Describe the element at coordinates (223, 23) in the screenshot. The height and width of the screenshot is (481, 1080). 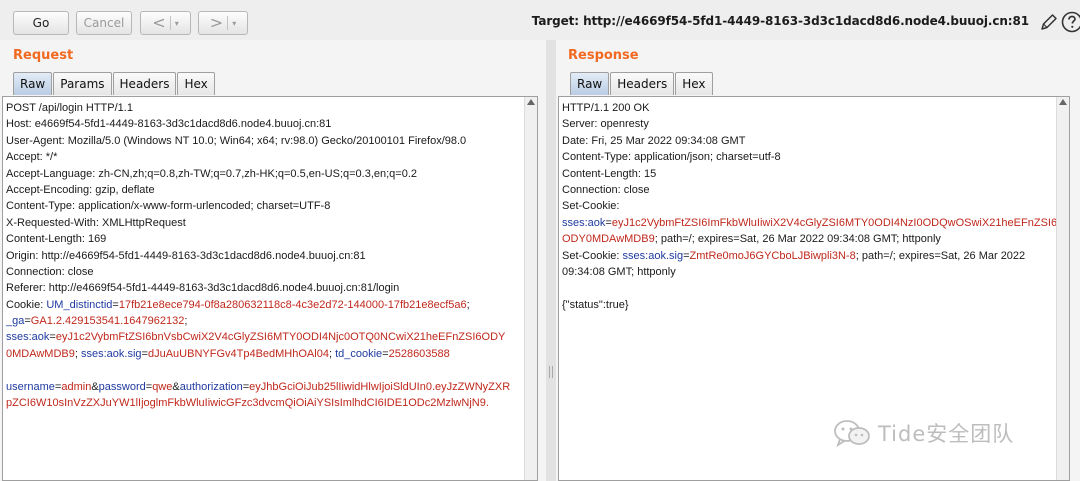
I see `forward-button: > ▾` at that location.